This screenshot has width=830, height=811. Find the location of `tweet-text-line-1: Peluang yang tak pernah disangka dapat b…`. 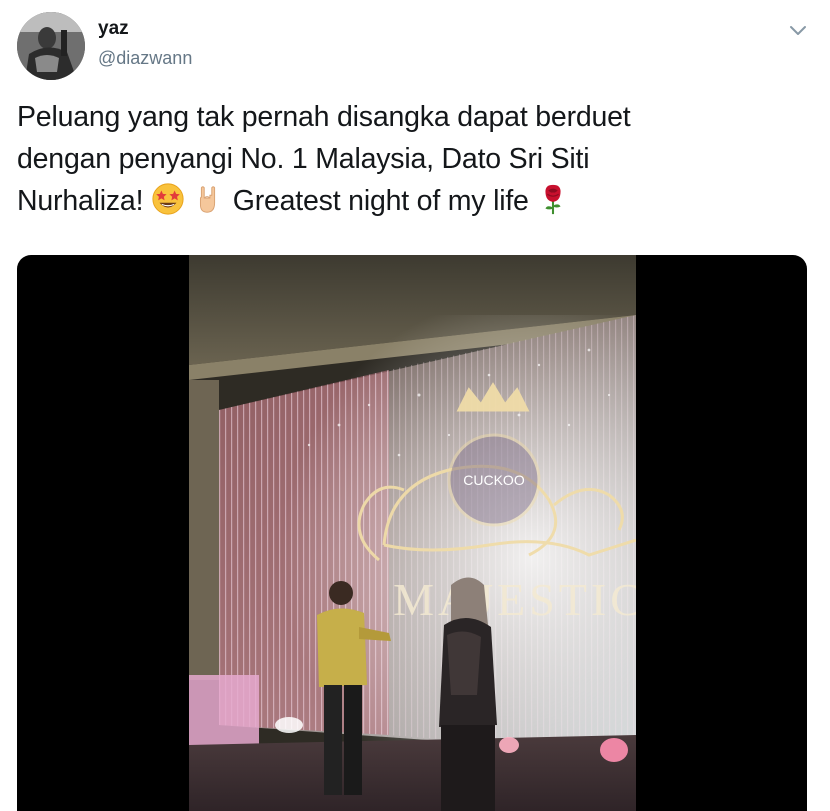

tweet-text-line-1: Peluang yang tak pernah disangka dapat b… is located at coordinates (324, 117).